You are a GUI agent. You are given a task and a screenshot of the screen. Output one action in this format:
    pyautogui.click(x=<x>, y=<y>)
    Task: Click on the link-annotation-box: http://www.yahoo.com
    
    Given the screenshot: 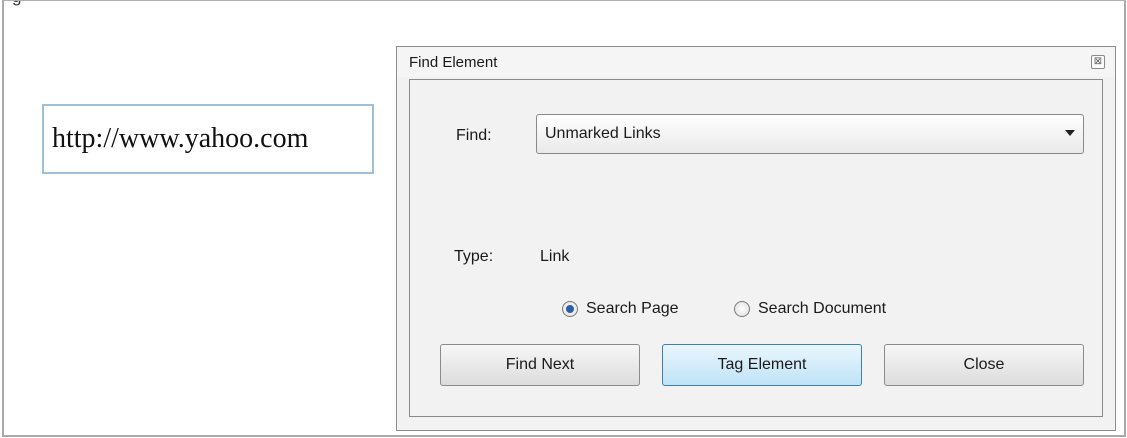 What is the action you would take?
    pyautogui.click(x=208, y=139)
    